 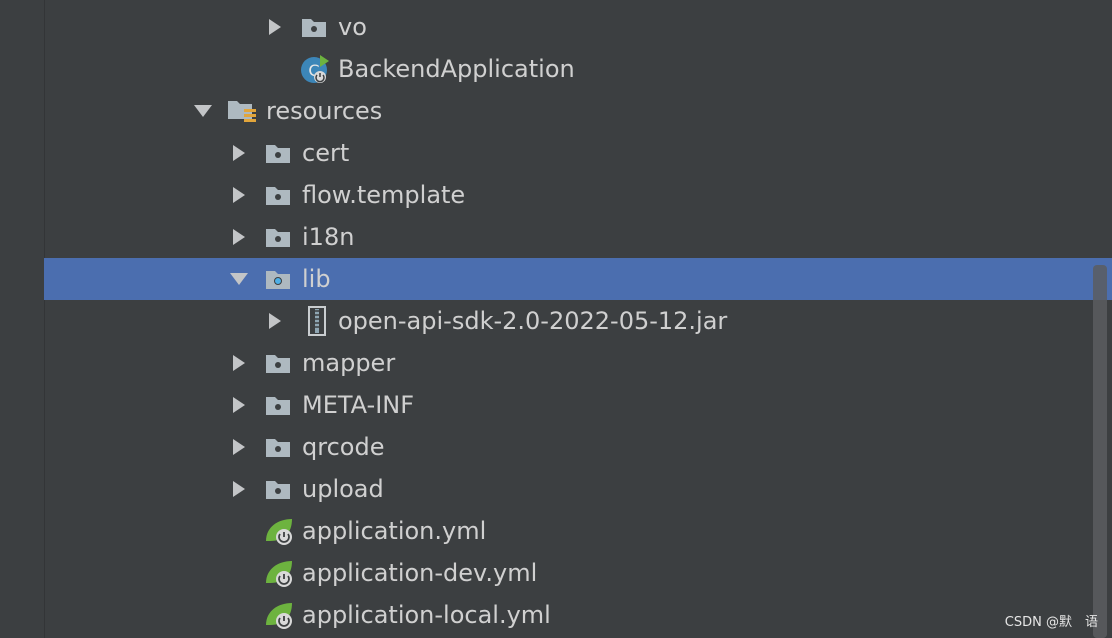 I want to click on tree-item-label: META-INF, so click(x=358, y=405).